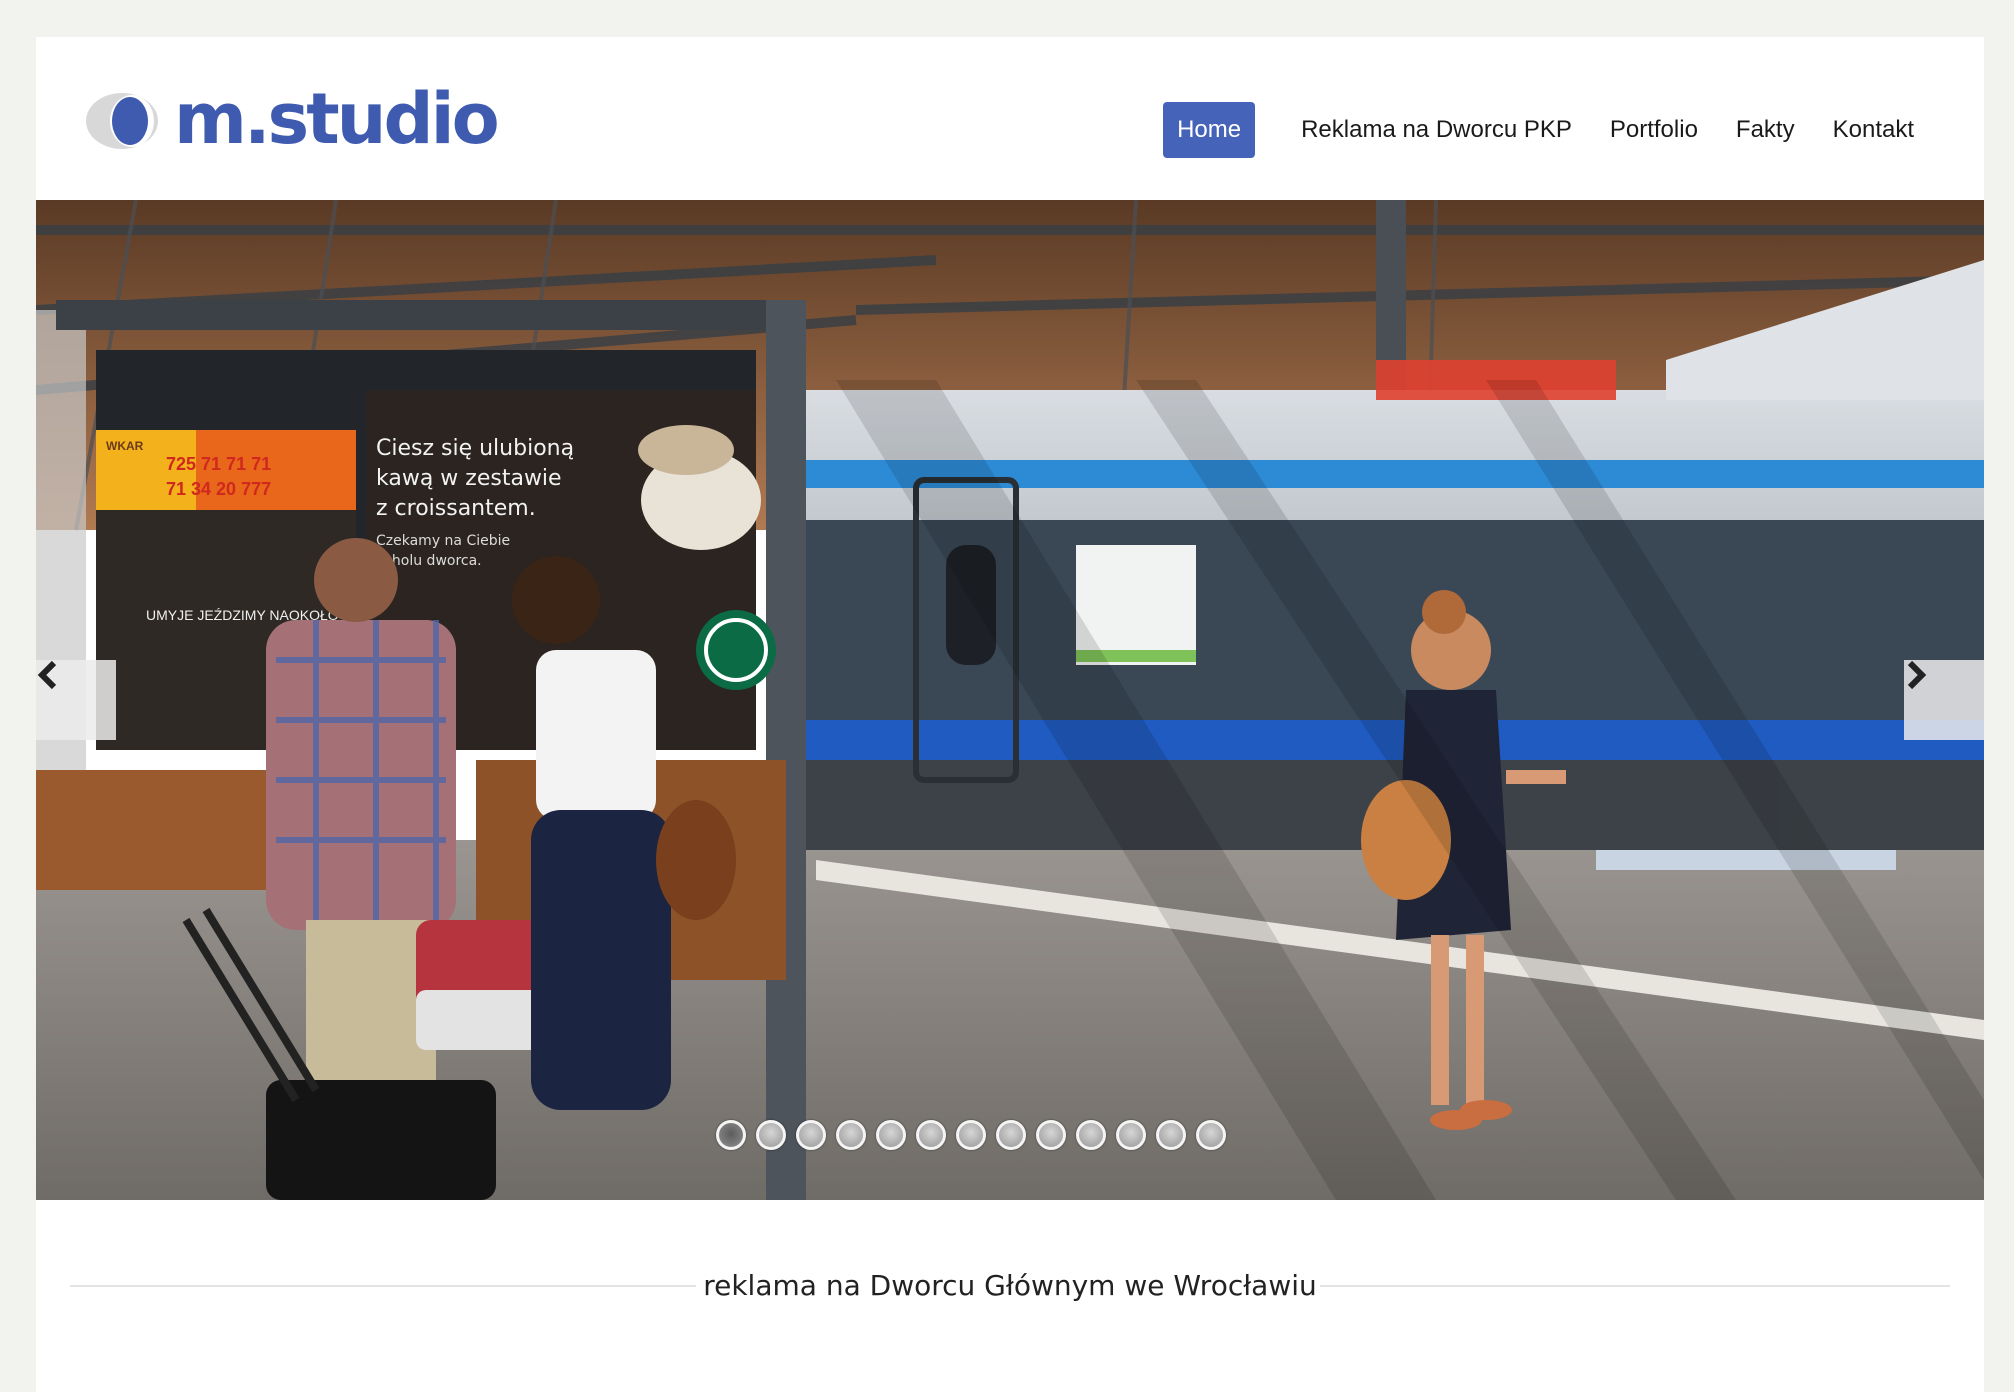 The image size is (2014, 1392). I want to click on nav-item-kontakt: Kontakt, so click(1873, 130).